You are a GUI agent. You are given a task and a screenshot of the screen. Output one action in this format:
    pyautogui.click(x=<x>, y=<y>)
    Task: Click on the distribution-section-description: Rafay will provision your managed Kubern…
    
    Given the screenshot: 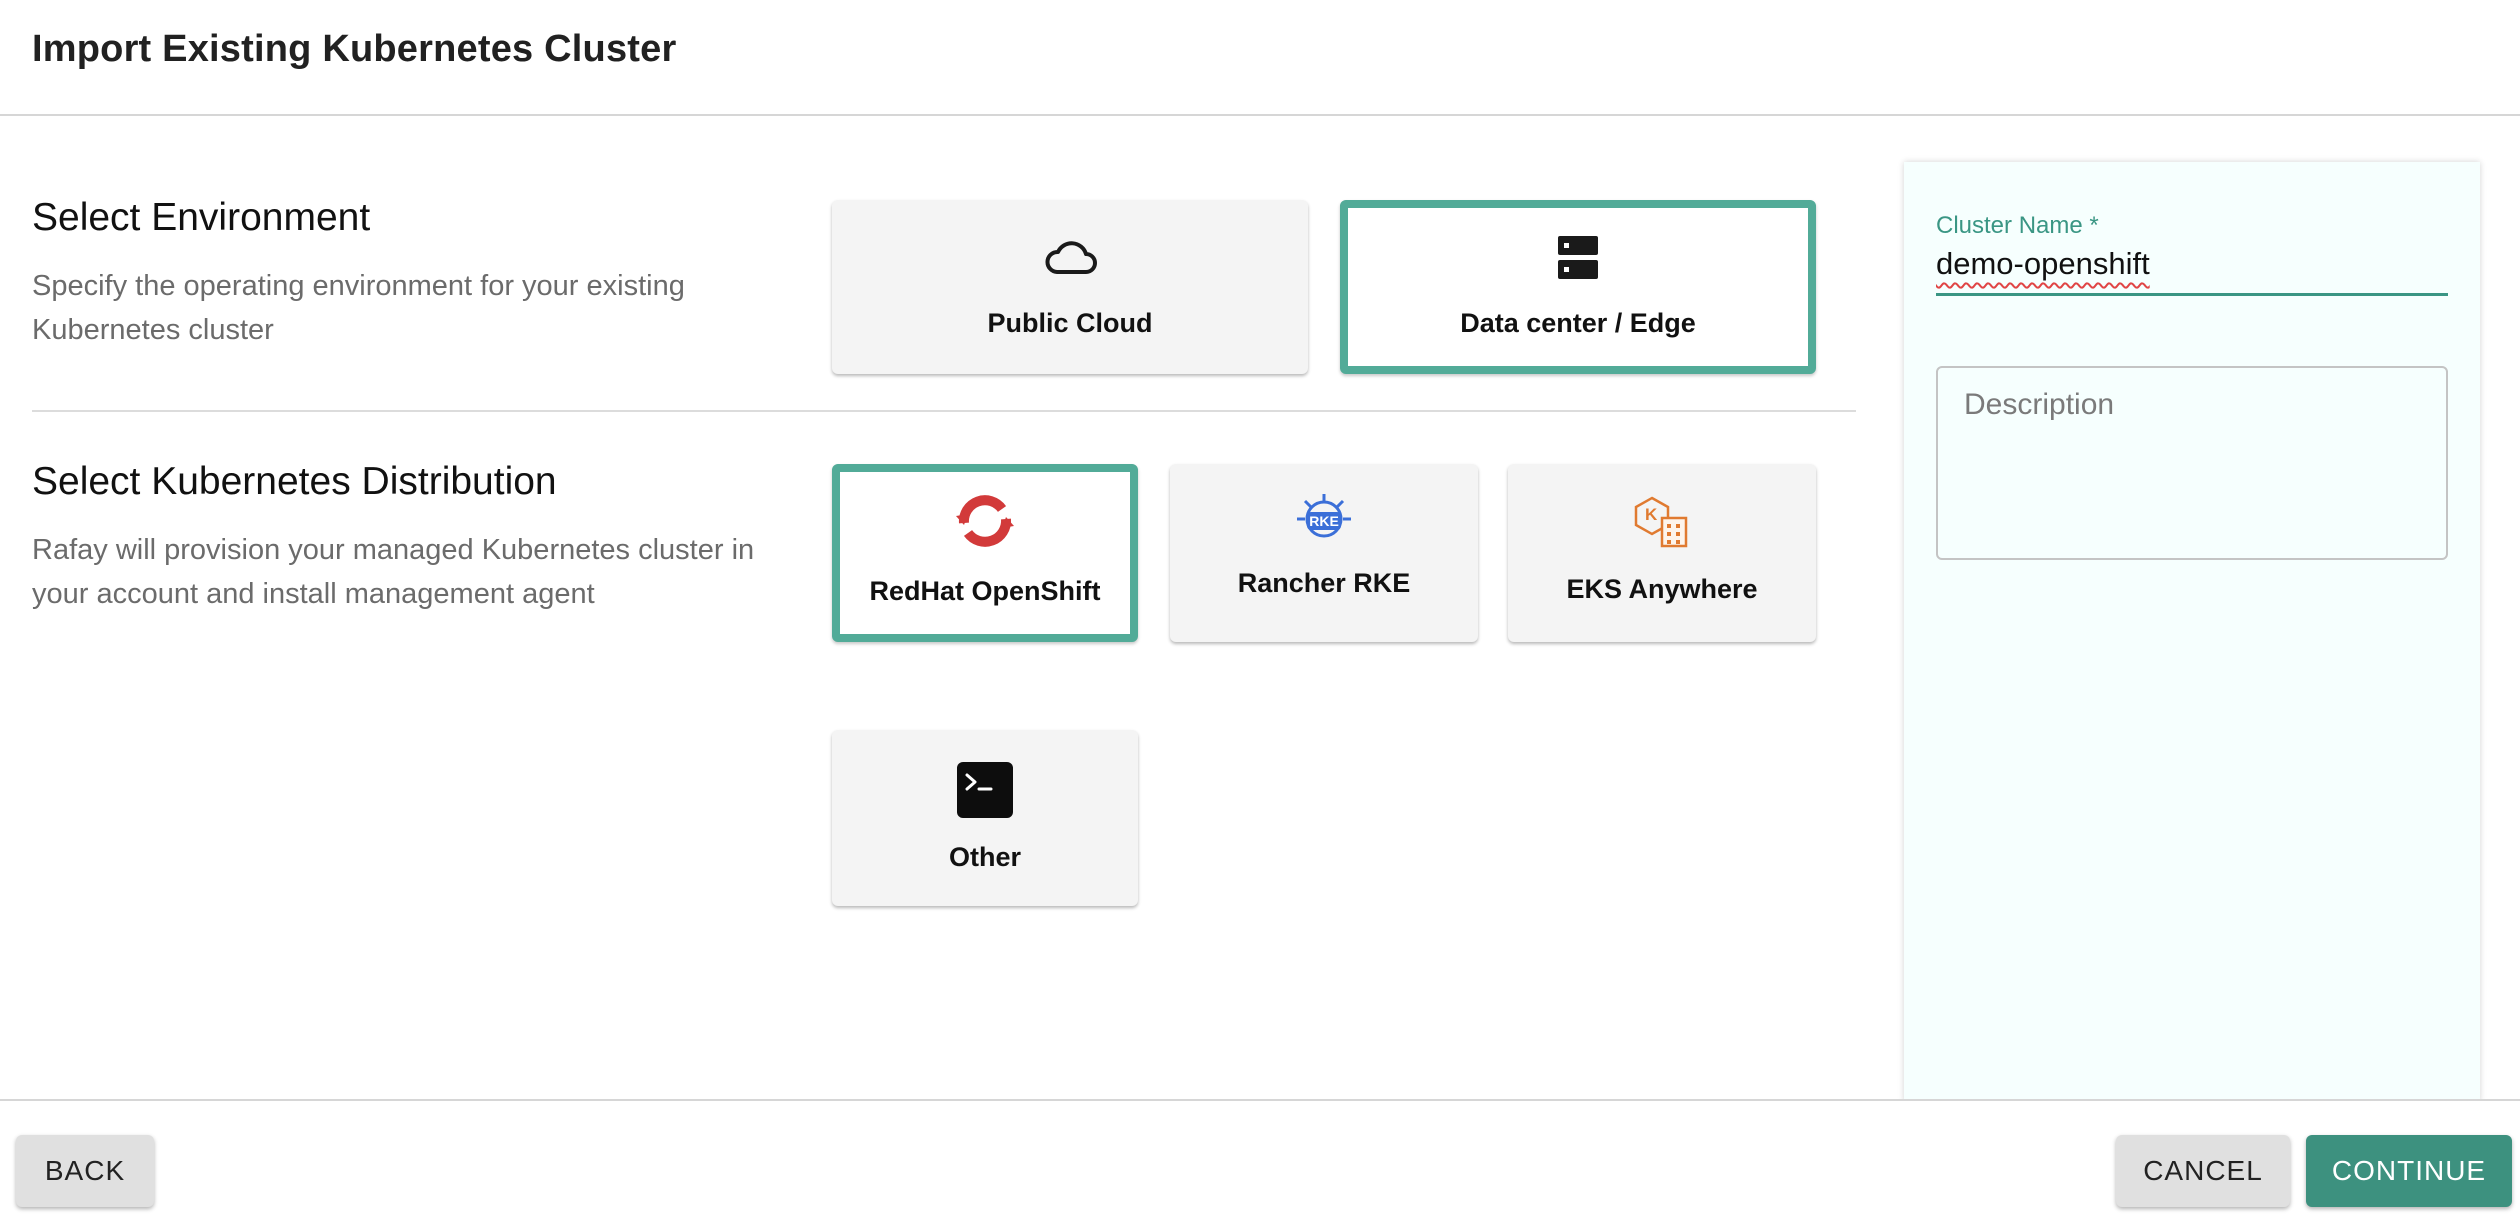 What is the action you would take?
    pyautogui.click(x=393, y=572)
    